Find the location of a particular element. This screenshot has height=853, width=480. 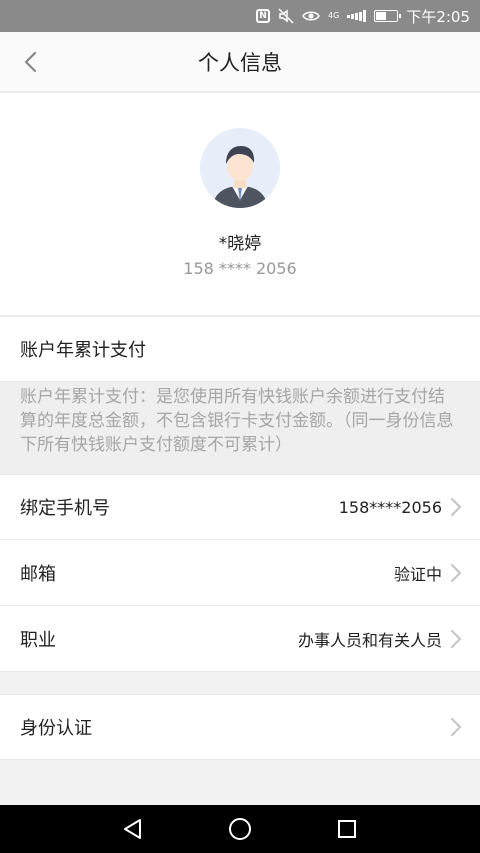

triangle-back-icon is located at coordinates (133, 829).